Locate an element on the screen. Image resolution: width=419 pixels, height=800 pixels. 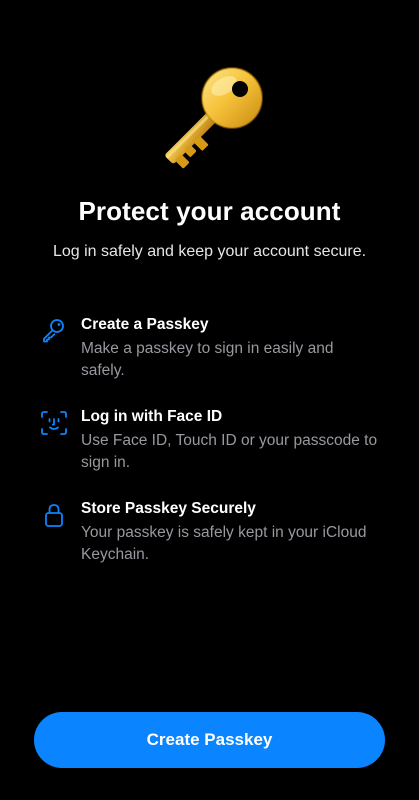
feature-title: Create a Passkey is located at coordinates (145, 324).